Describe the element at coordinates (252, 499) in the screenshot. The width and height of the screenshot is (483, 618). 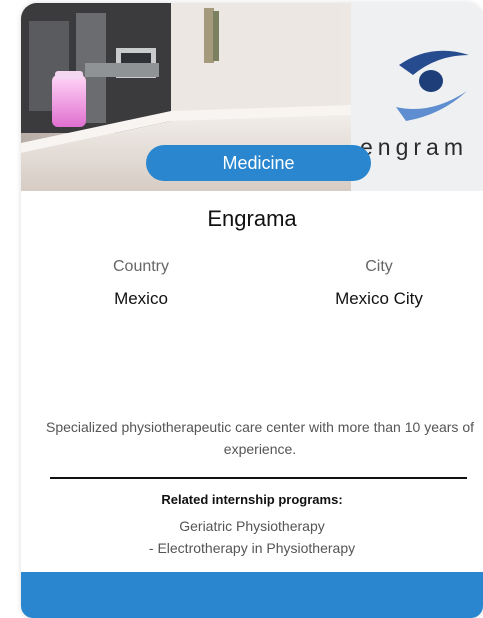
I see `related-programs-title: Related internship programs:` at that location.